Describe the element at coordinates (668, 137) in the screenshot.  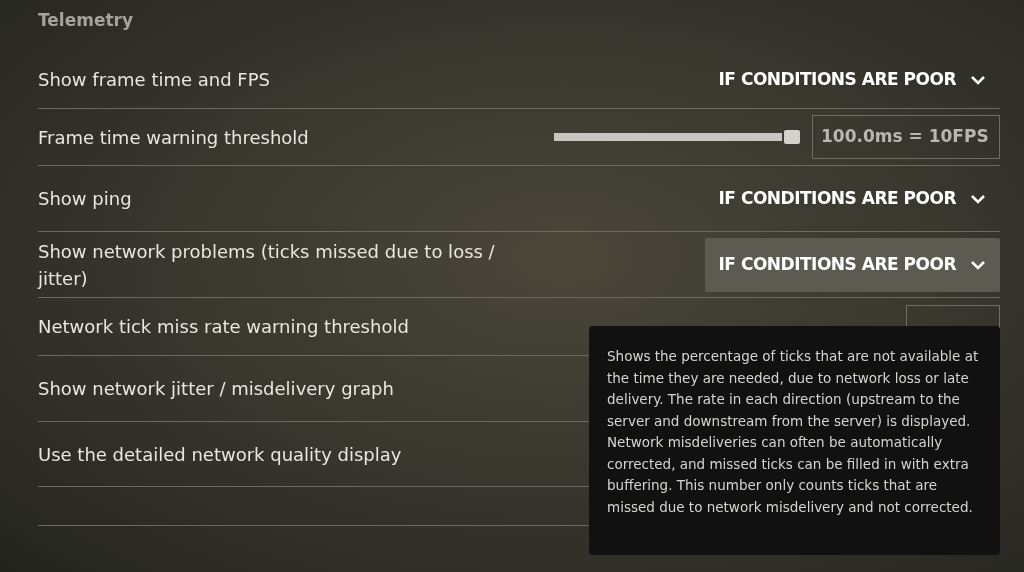
I see `slider-track` at that location.